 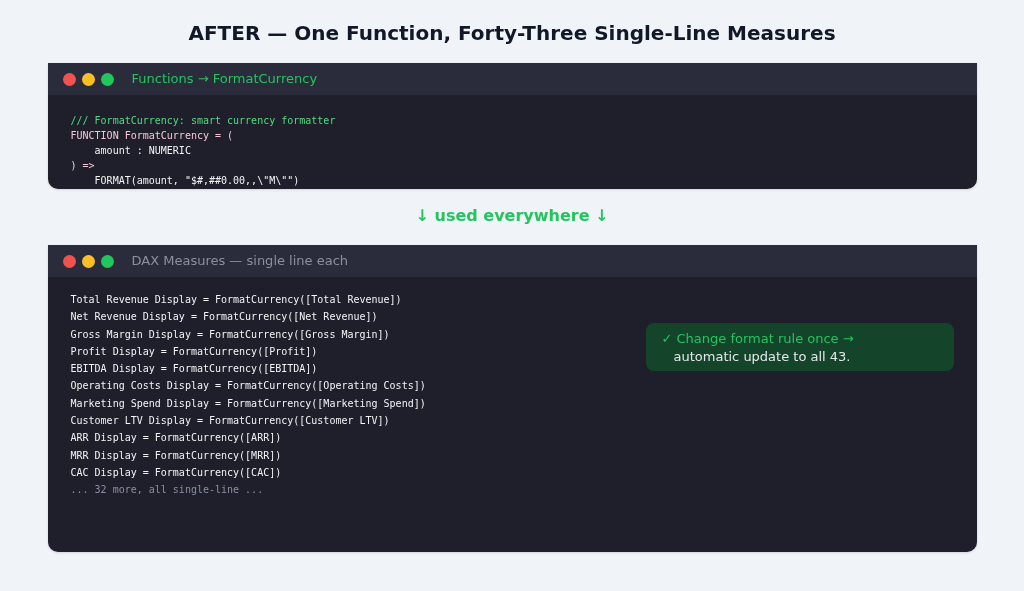 What do you see at coordinates (176, 438) in the screenshot?
I see `code-line: ARR Display = FormatCurrency([ARR])` at bounding box center [176, 438].